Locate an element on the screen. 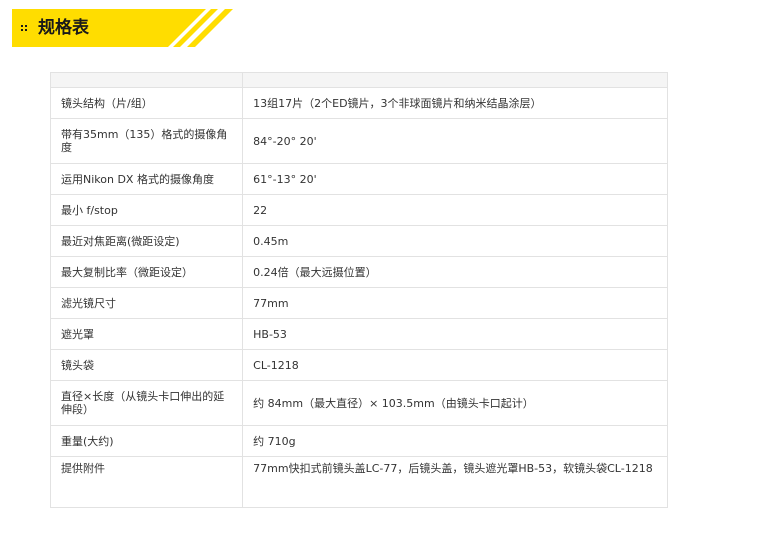 This screenshot has height=533, width=782. table-row: 最近对焦距离(微距设定) 0.45m is located at coordinates (358, 241).